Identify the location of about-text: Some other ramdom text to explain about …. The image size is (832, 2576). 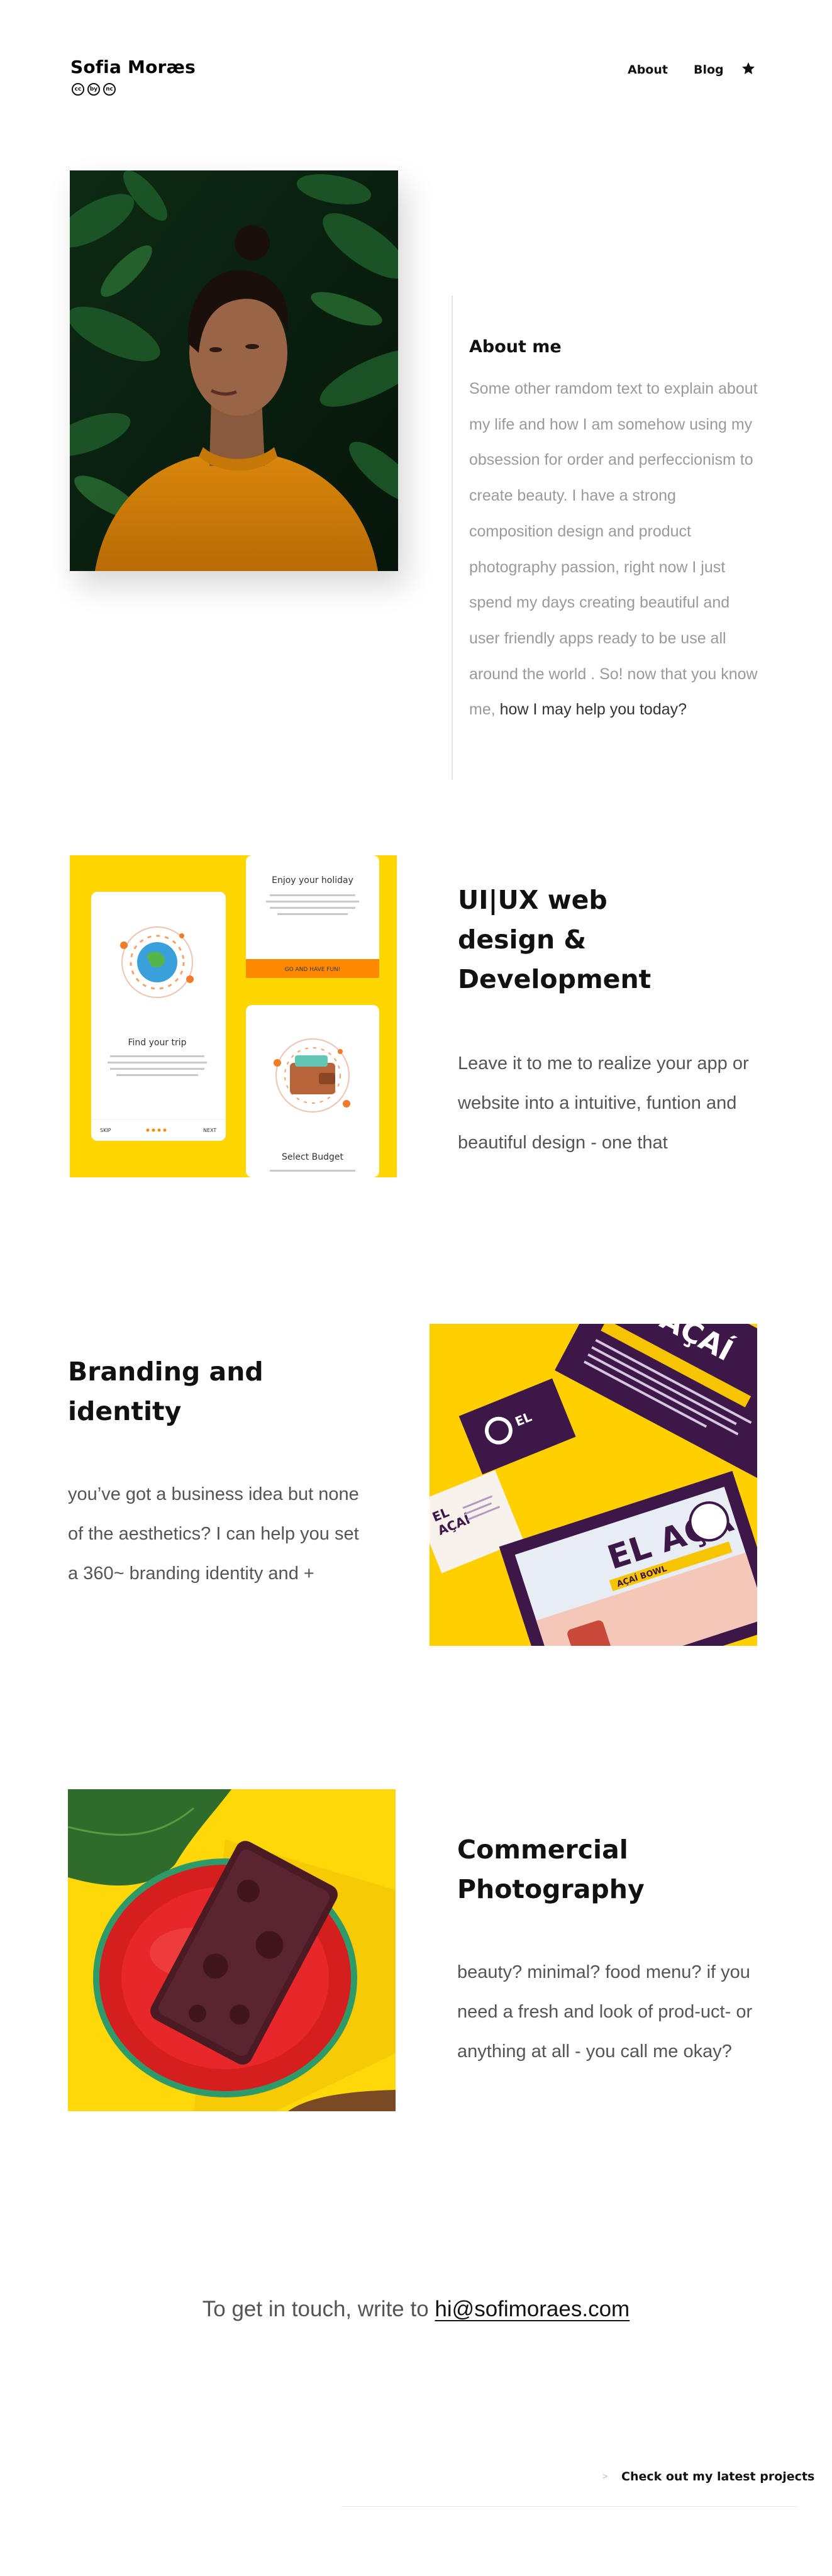
(613, 549).